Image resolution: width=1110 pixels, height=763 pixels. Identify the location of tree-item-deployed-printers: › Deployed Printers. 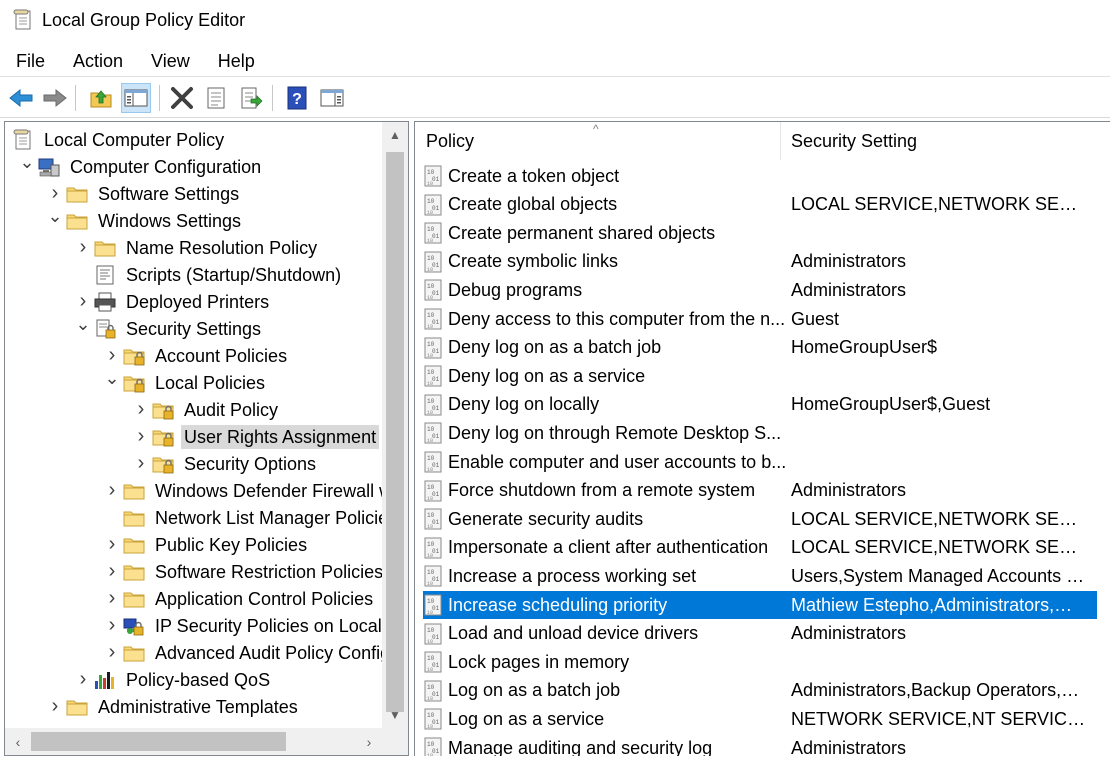
(172, 301).